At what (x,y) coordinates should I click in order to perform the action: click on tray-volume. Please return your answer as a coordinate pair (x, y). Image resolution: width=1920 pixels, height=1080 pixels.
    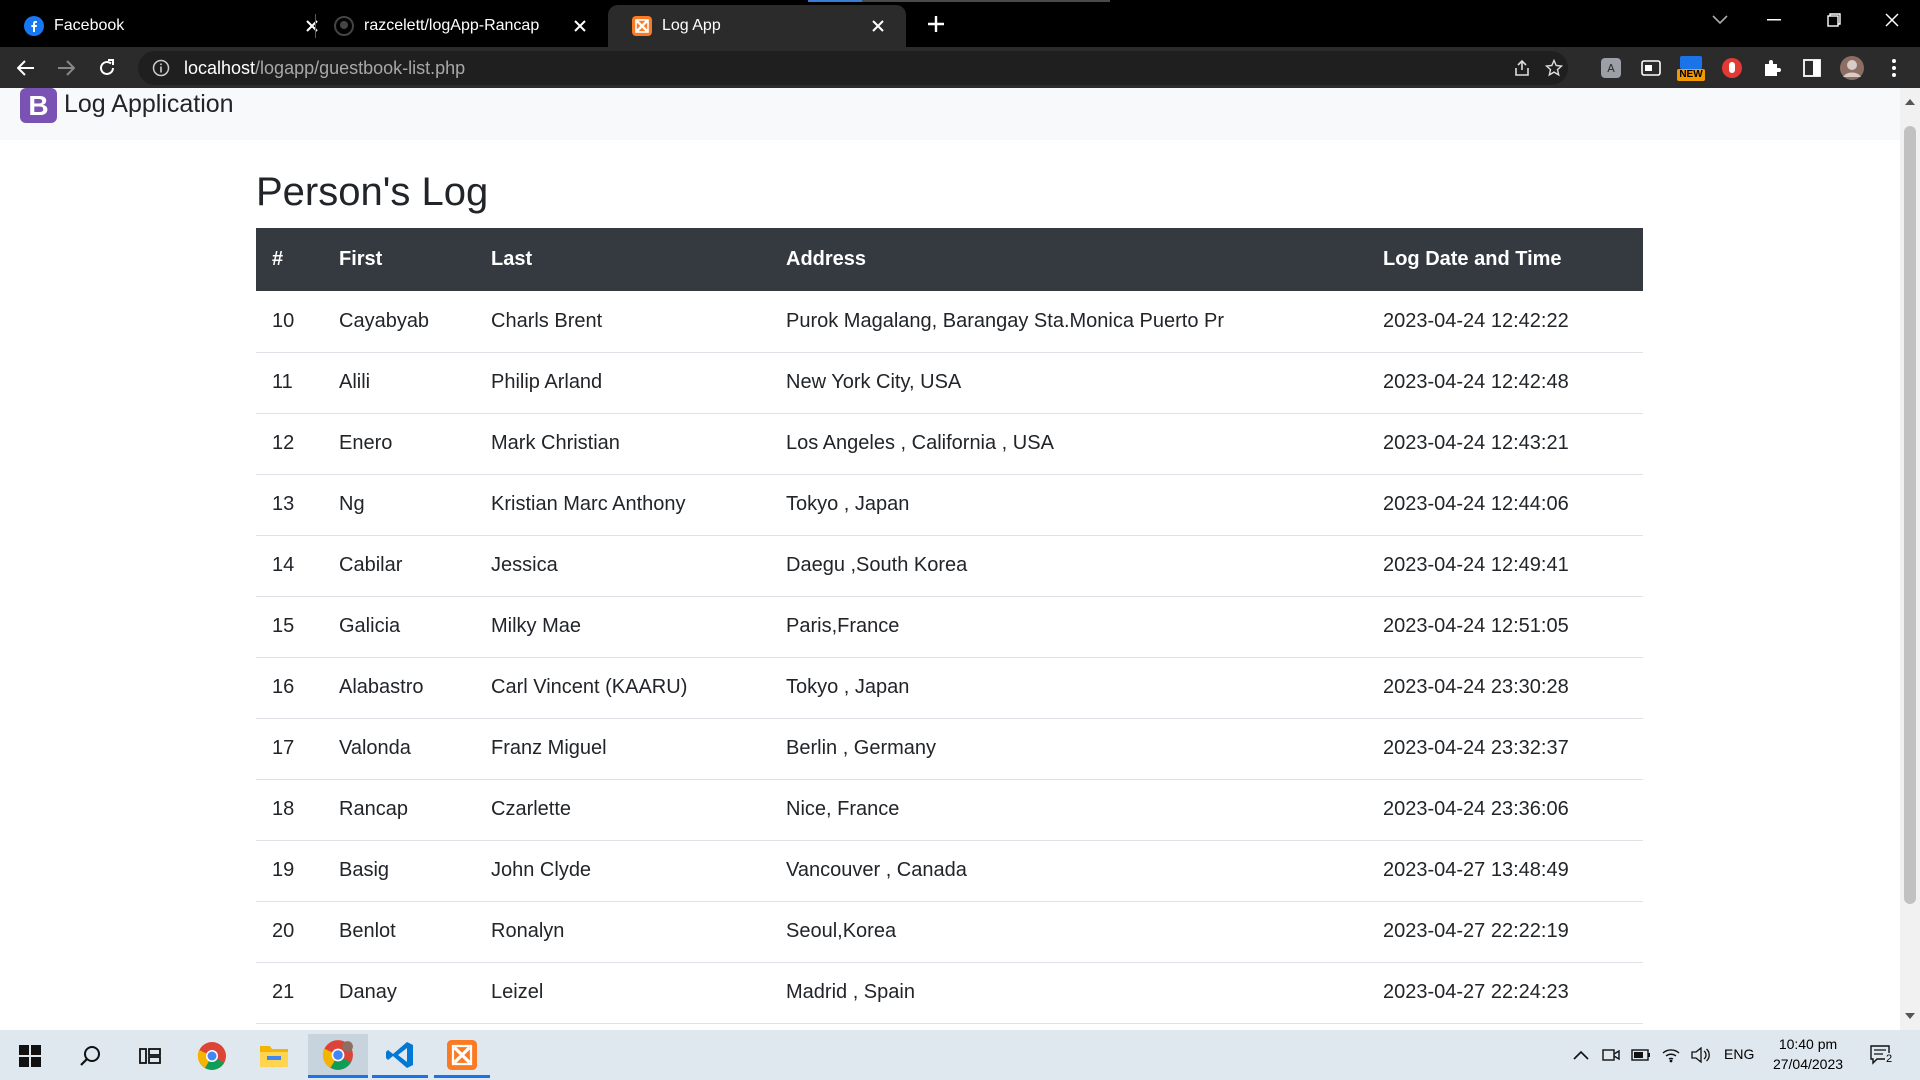
    Looking at the image, I should click on (1701, 1055).